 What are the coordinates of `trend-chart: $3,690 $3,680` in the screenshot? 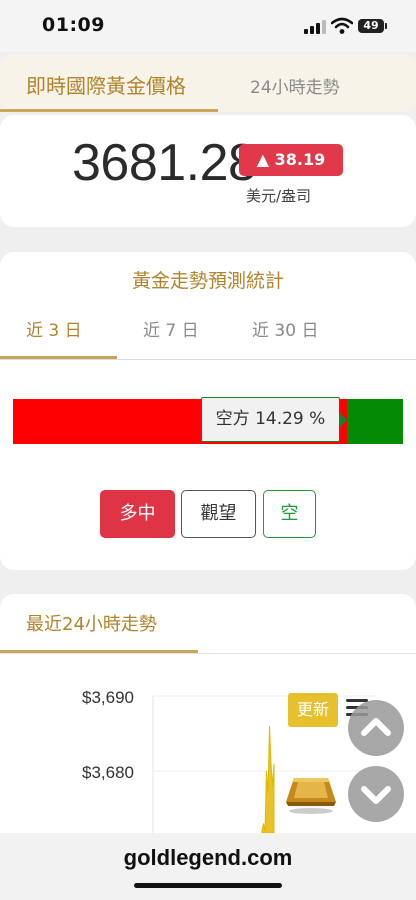 It's located at (229, 761).